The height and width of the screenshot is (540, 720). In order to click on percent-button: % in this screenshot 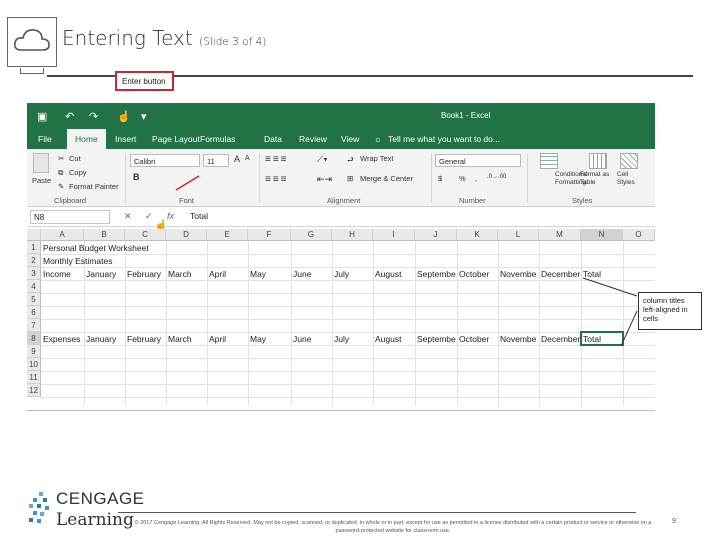, I will do `click(462, 178)`.